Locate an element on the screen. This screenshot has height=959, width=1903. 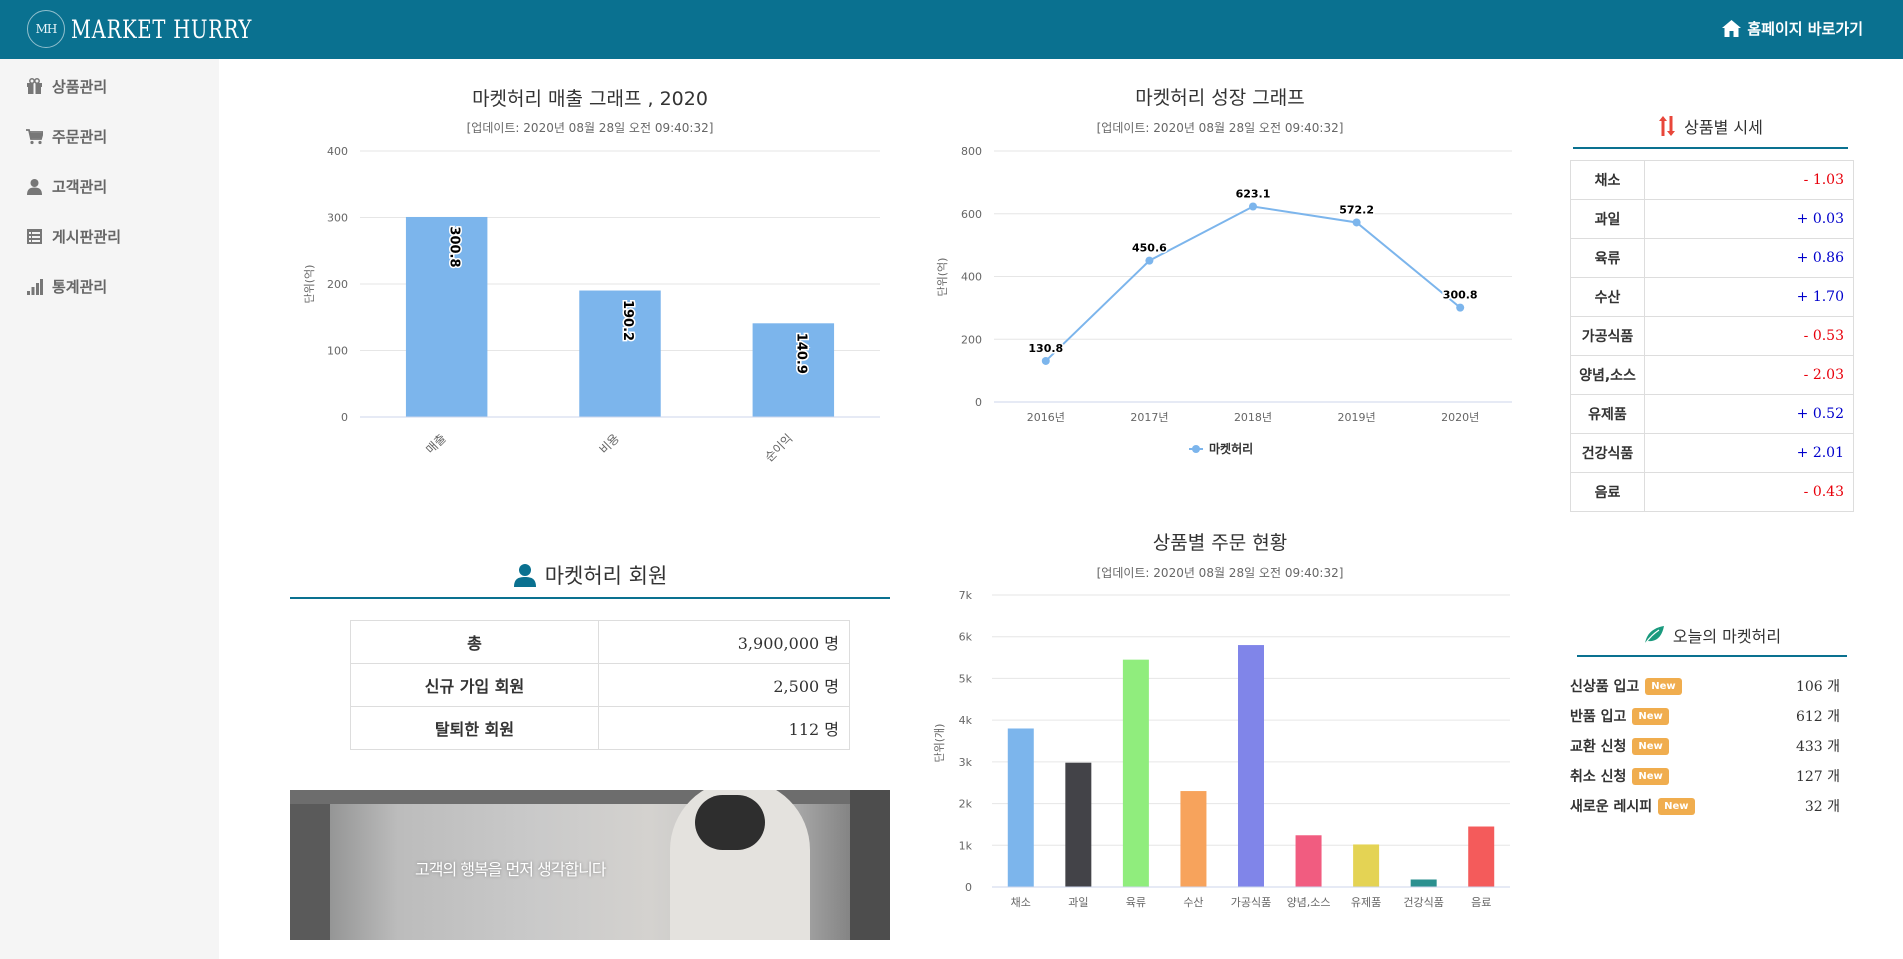
today-item-label: 교환 신청 is located at coordinates (1598, 747).